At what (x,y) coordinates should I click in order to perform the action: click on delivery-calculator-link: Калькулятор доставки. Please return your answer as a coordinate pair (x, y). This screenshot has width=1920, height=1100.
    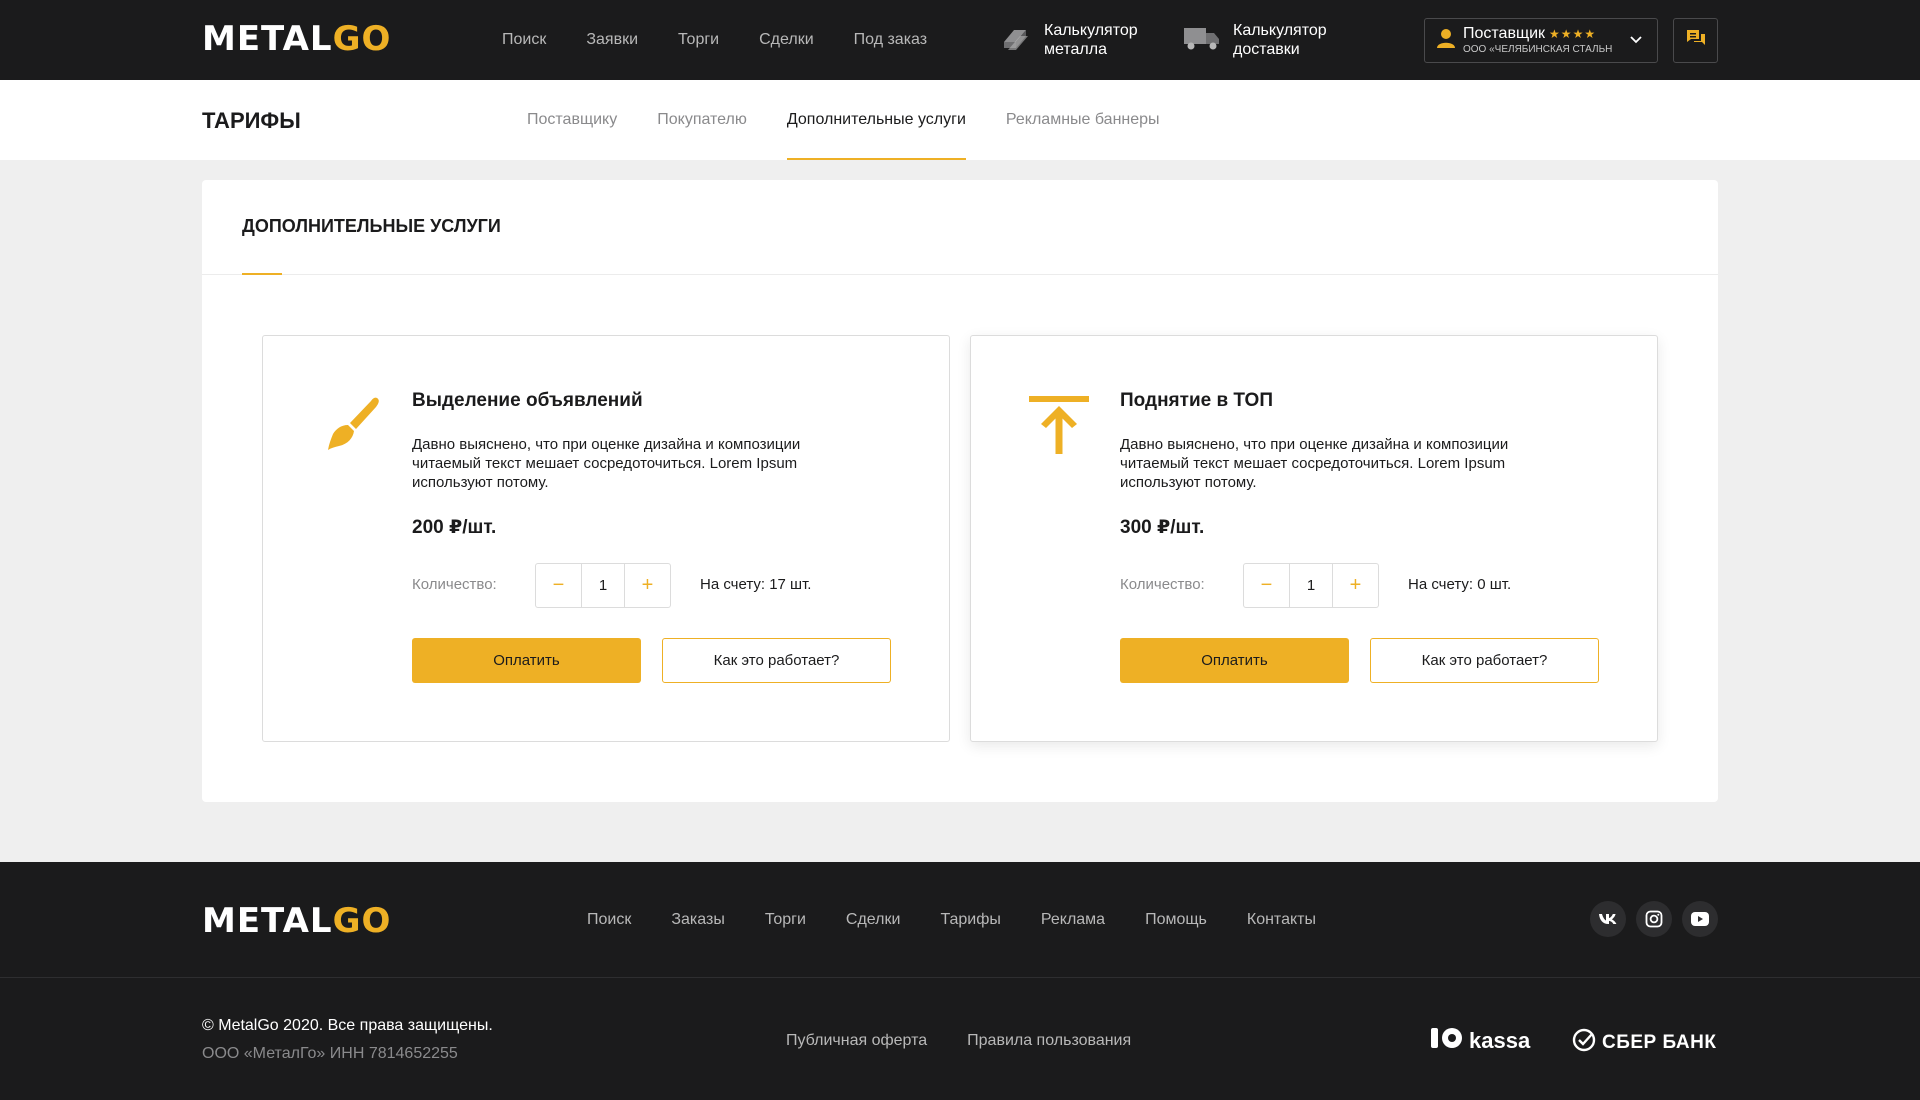
    Looking at the image, I should click on (1263, 40).